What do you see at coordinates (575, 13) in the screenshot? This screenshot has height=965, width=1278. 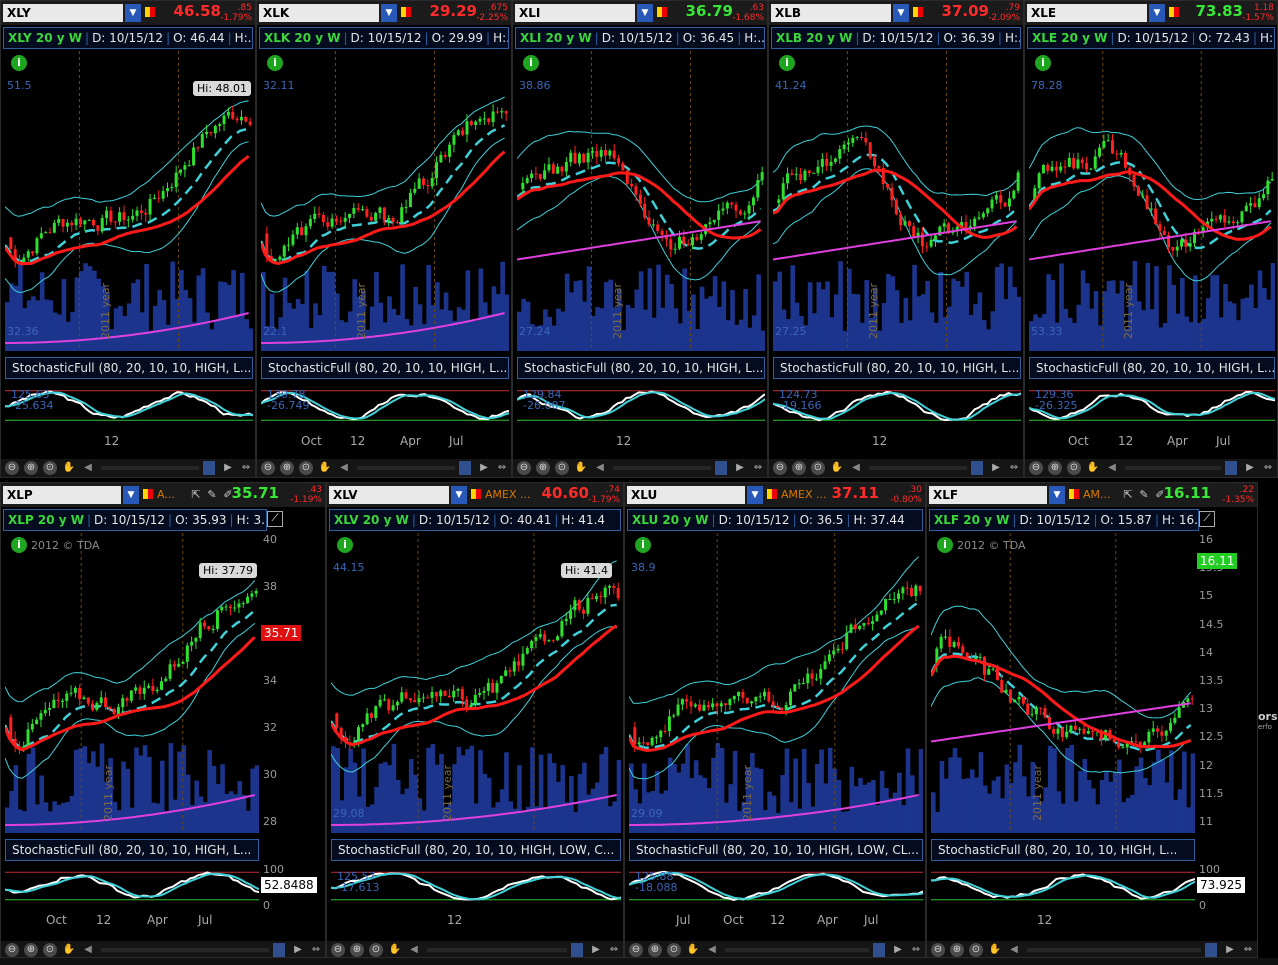 I see `symbol-input: XLI` at bounding box center [575, 13].